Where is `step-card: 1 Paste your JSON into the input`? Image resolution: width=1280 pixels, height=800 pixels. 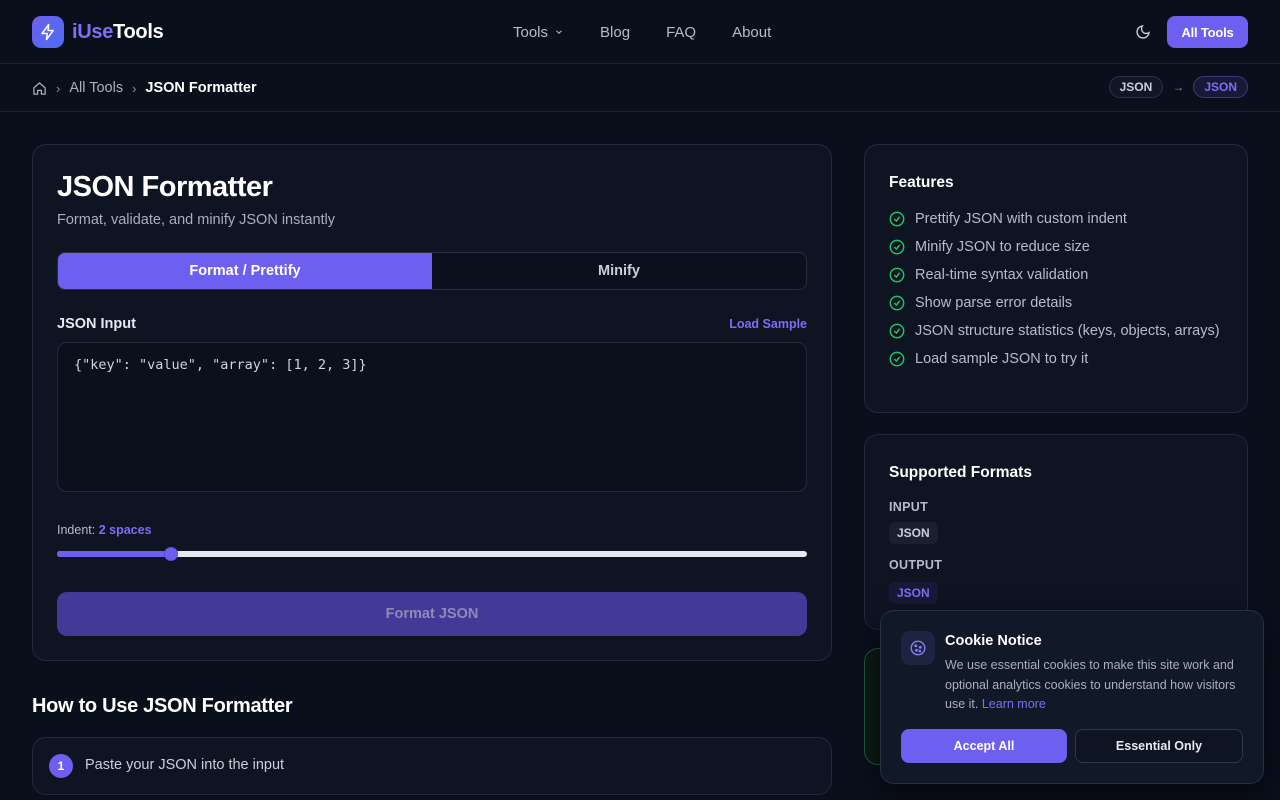 step-card: 1 Paste your JSON into the input is located at coordinates (432, 766).